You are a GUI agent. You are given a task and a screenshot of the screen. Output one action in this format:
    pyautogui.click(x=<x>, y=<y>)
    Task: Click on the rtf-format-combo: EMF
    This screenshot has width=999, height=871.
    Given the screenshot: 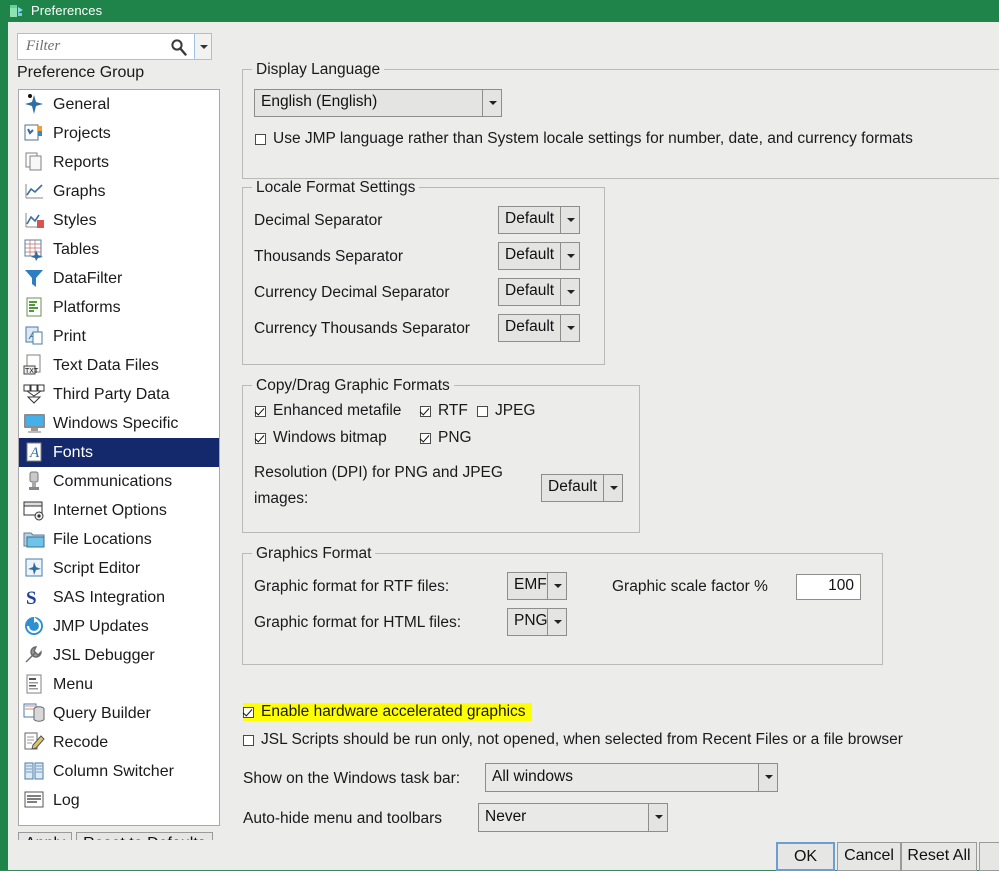 What is the action you would take?
    pyautogui.click(x=537, y=586)
    